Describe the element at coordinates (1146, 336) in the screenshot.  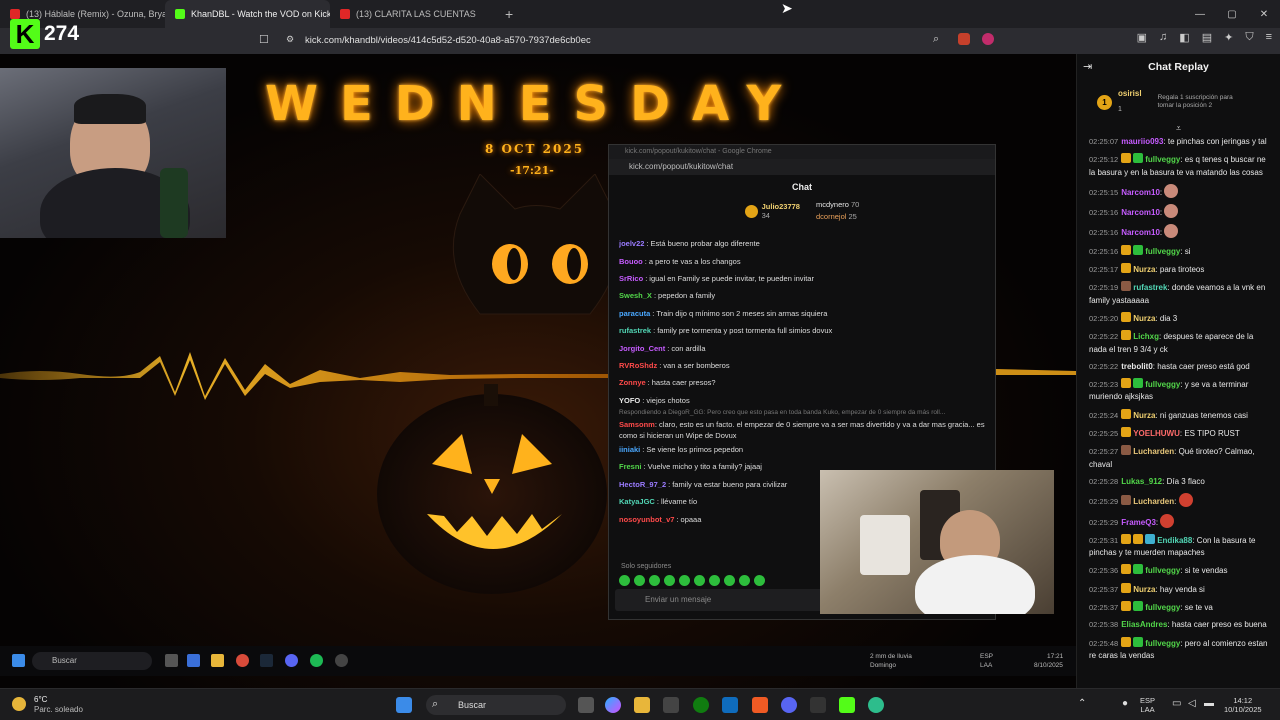
I see `chat-username: Lichxg` at that location.